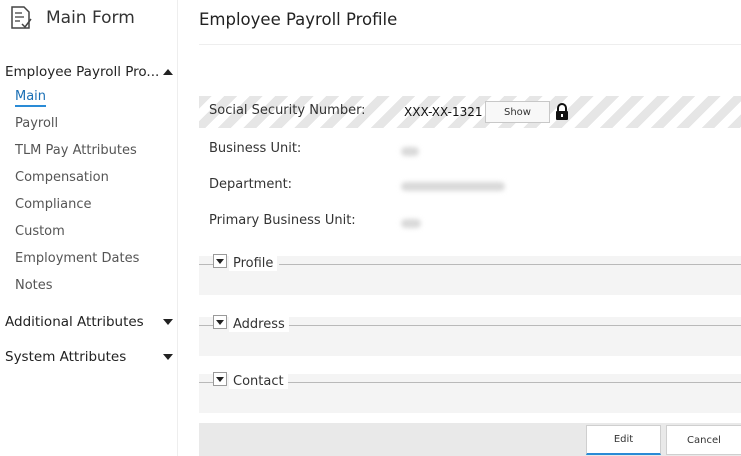  What do you see at coordinates (259, 324) in the screenshot?
I see `address-section-title: Address` at bounding box center [259, 324].